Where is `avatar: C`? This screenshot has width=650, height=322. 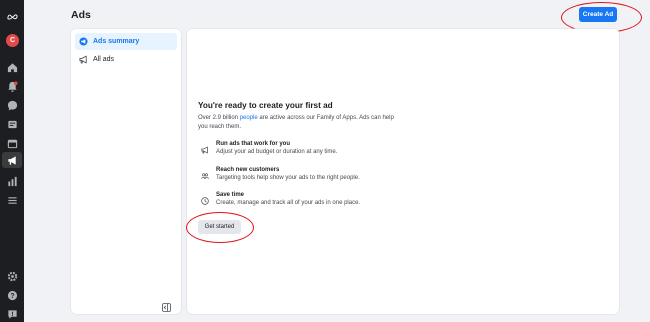
avatar: C is located at coordinates (12, 40).